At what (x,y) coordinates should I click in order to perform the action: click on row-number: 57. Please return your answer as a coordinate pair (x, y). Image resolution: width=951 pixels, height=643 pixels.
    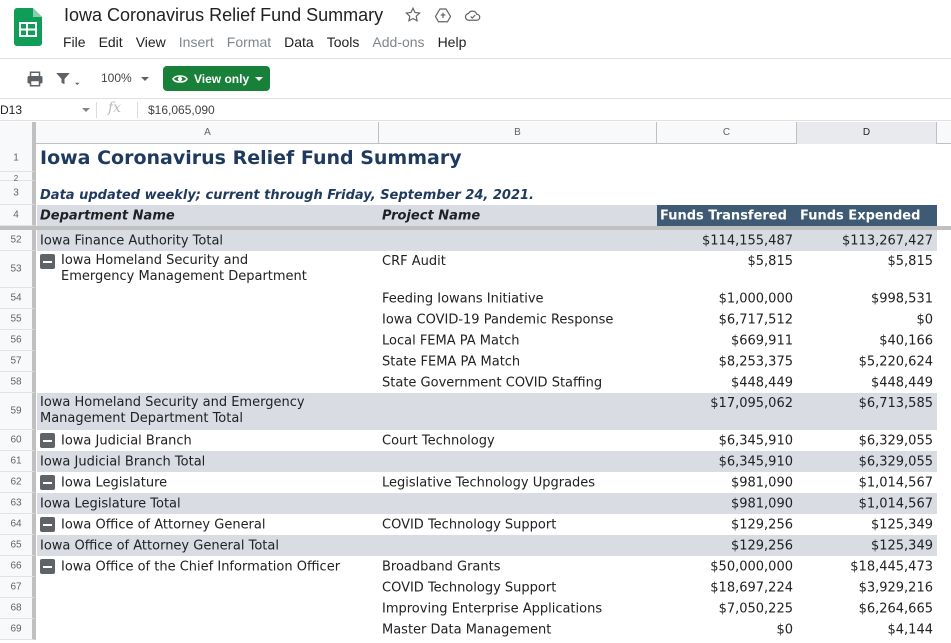
    Looking at the image, I should click on (18, 361).